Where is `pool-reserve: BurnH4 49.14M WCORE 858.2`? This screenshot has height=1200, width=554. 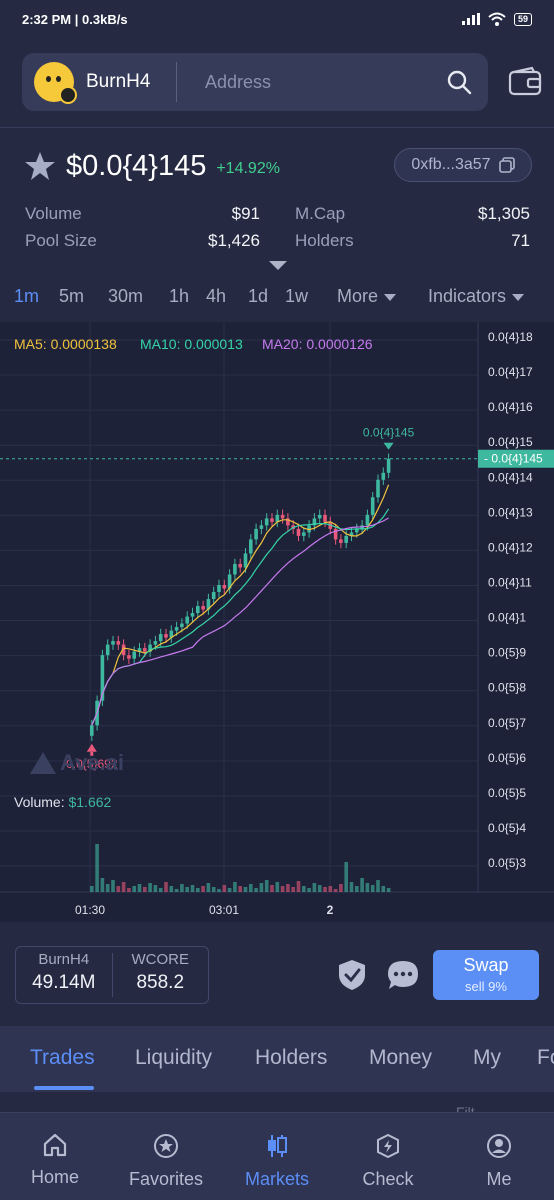 pool-reserve: BurnH4 49.14M WCORE 858.2 is located at coordinates (112, 975).